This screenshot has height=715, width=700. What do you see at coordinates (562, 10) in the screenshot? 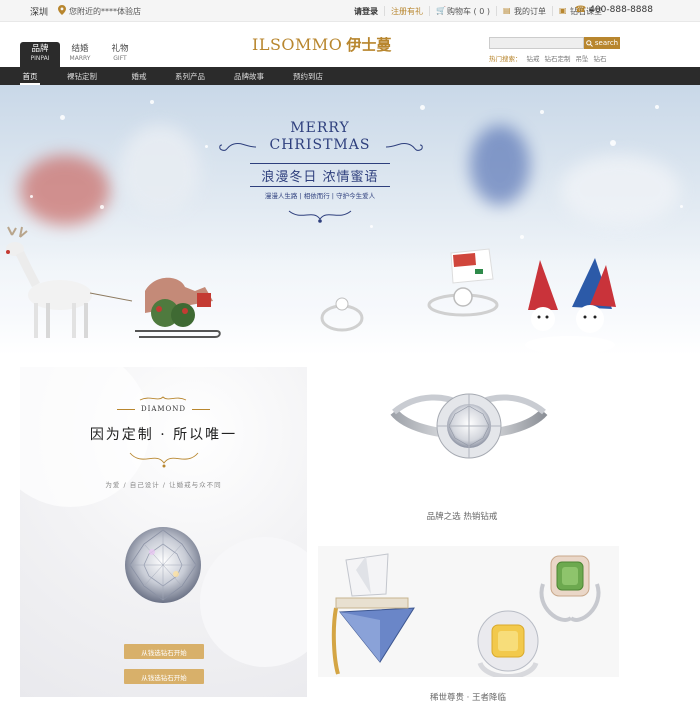
I see `book-icon: ▣` at bounding box center [562, 10].